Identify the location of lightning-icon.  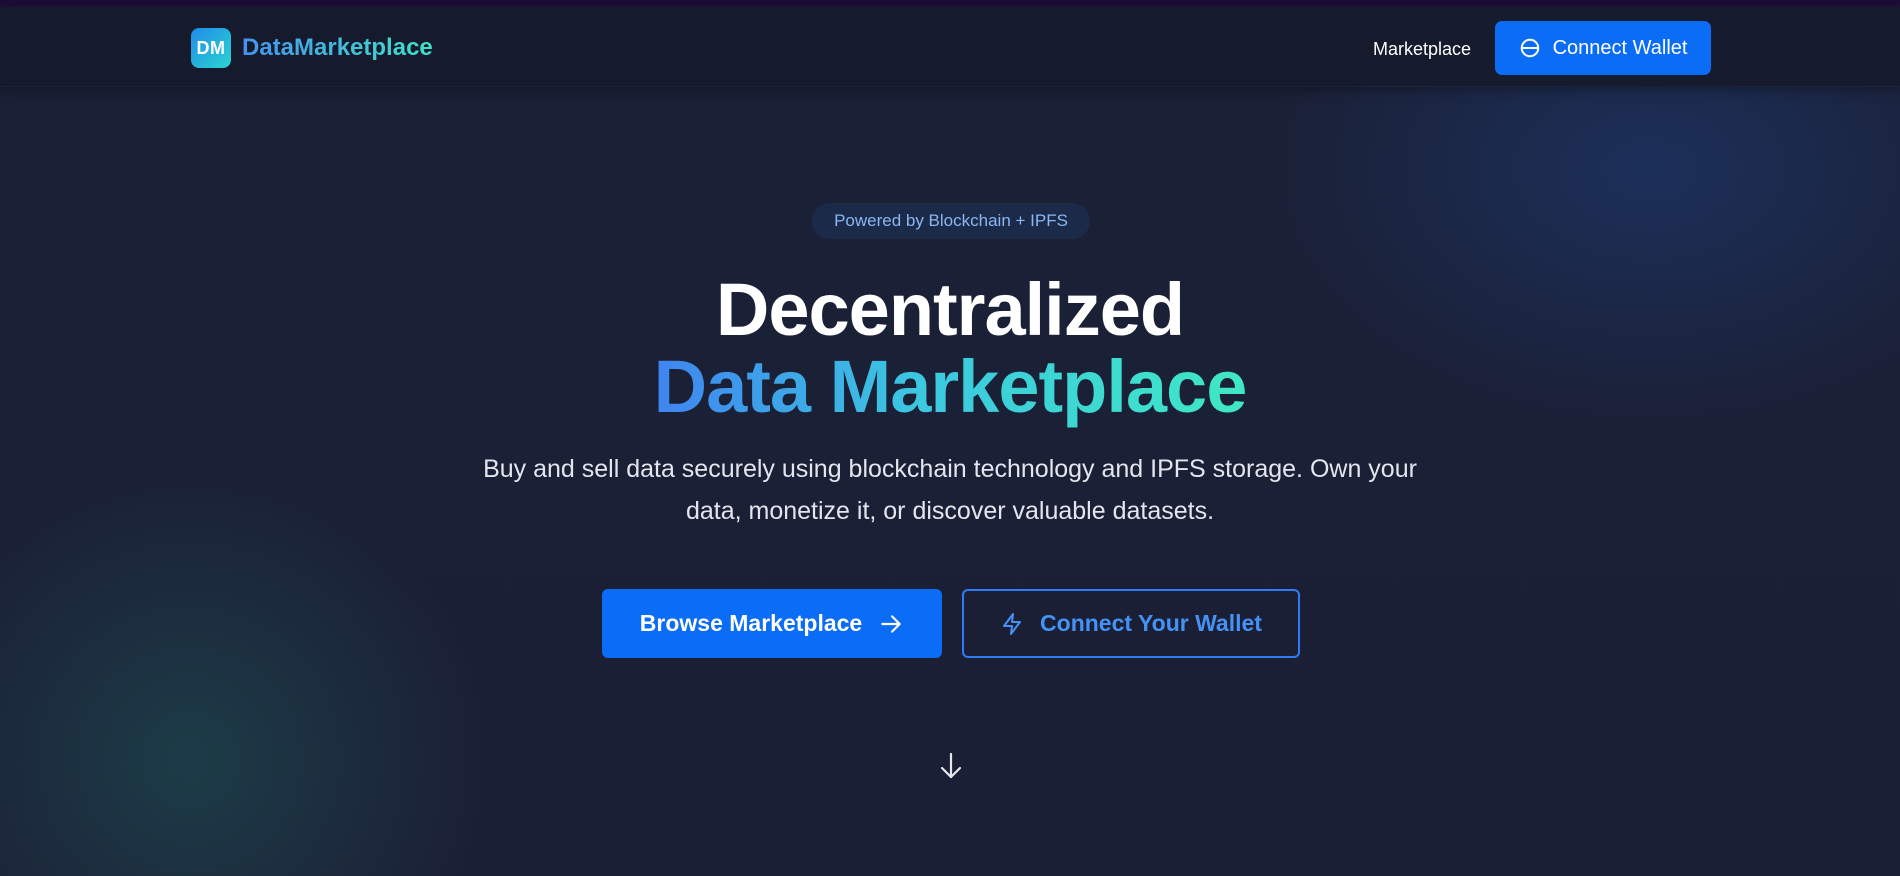
(1012, 623).